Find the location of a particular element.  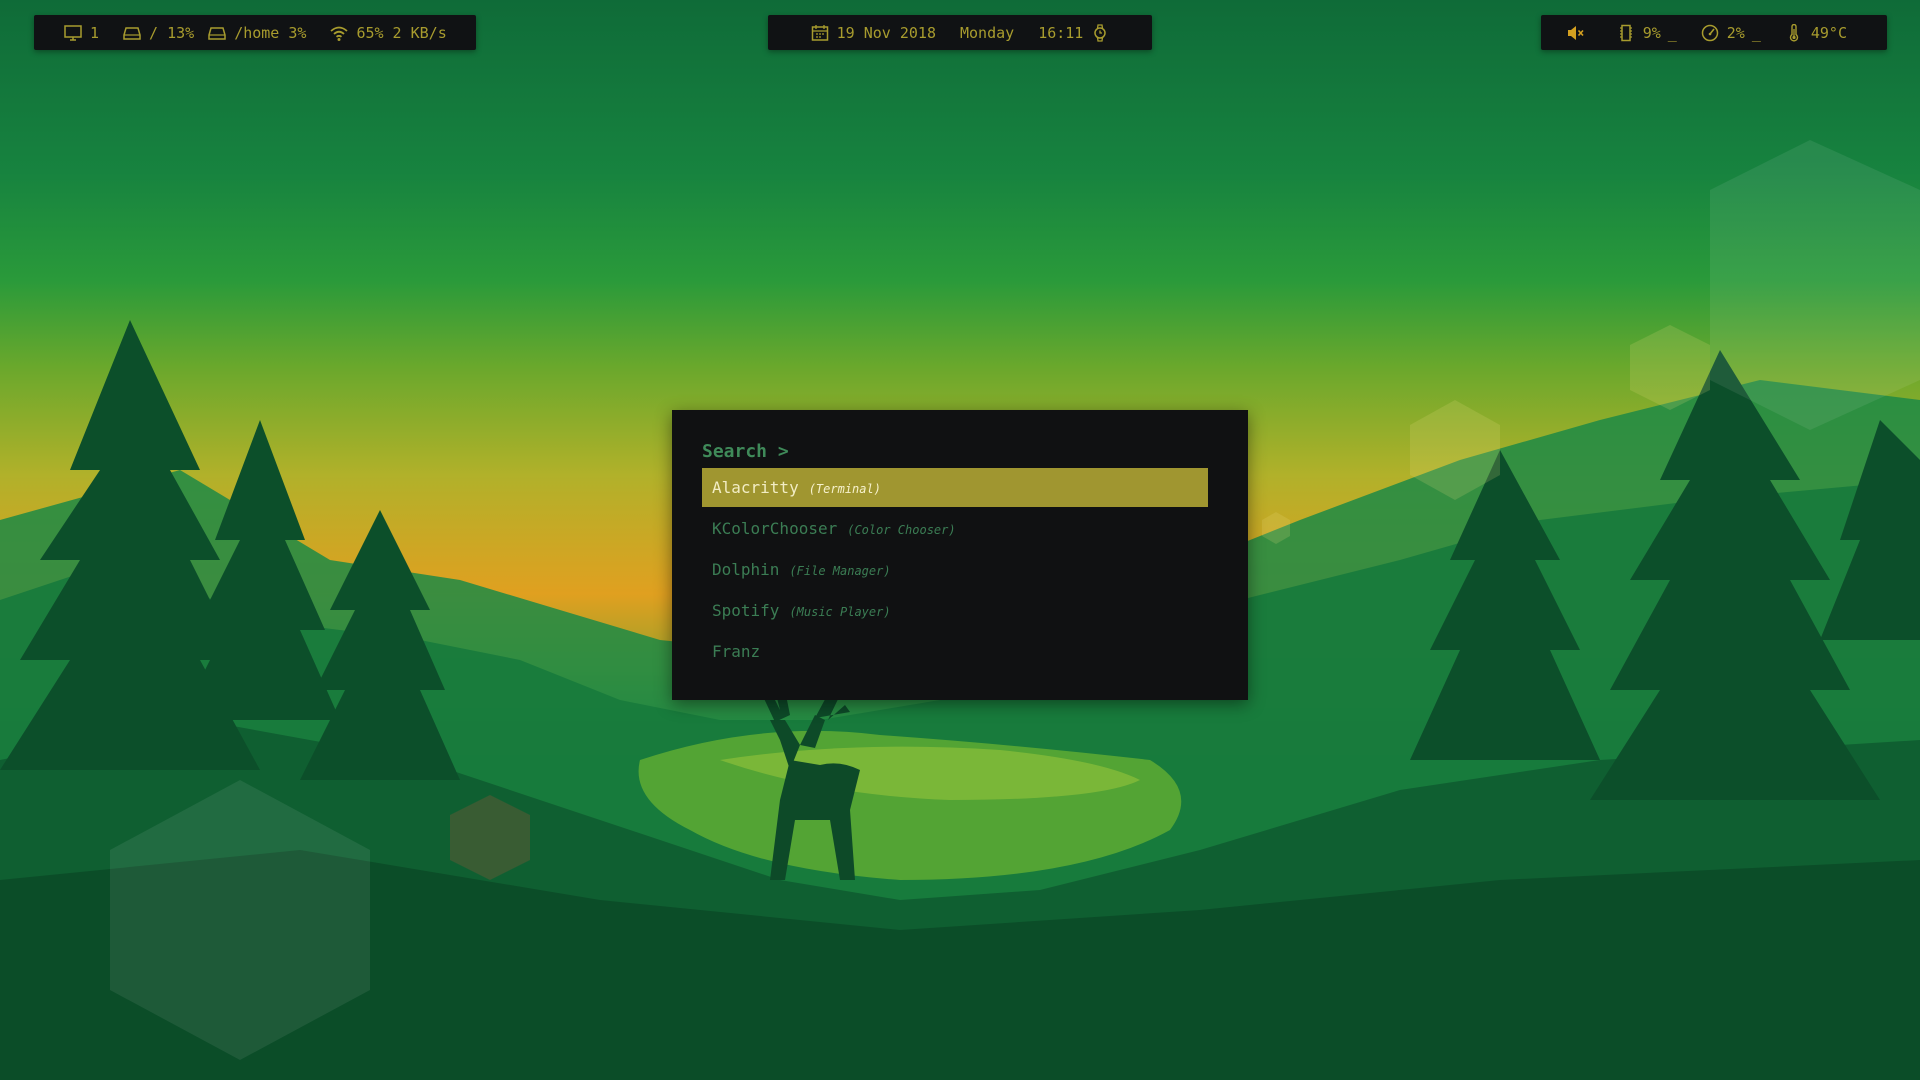

result-item-dolphin: Dolphin (File Manager) is located at coordinates (955, 569).